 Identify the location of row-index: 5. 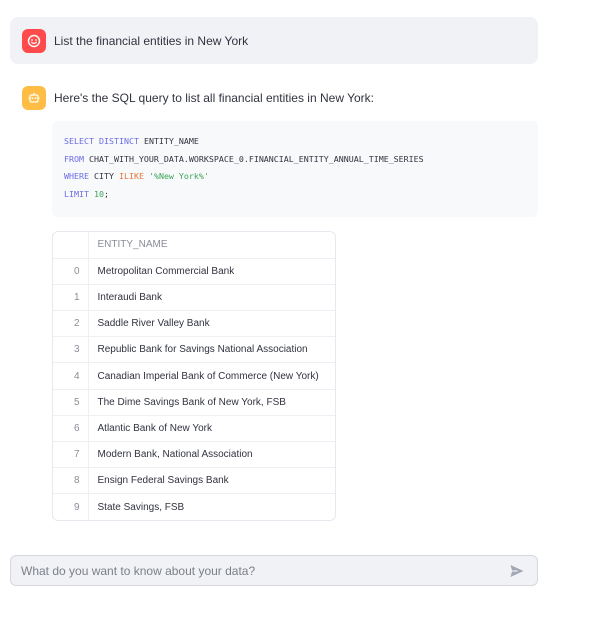
(71, 402).